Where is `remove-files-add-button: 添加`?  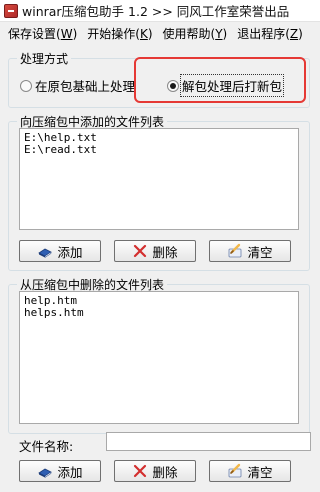
remove-files-add-button: 添加 is located at coordinates (60, 471).